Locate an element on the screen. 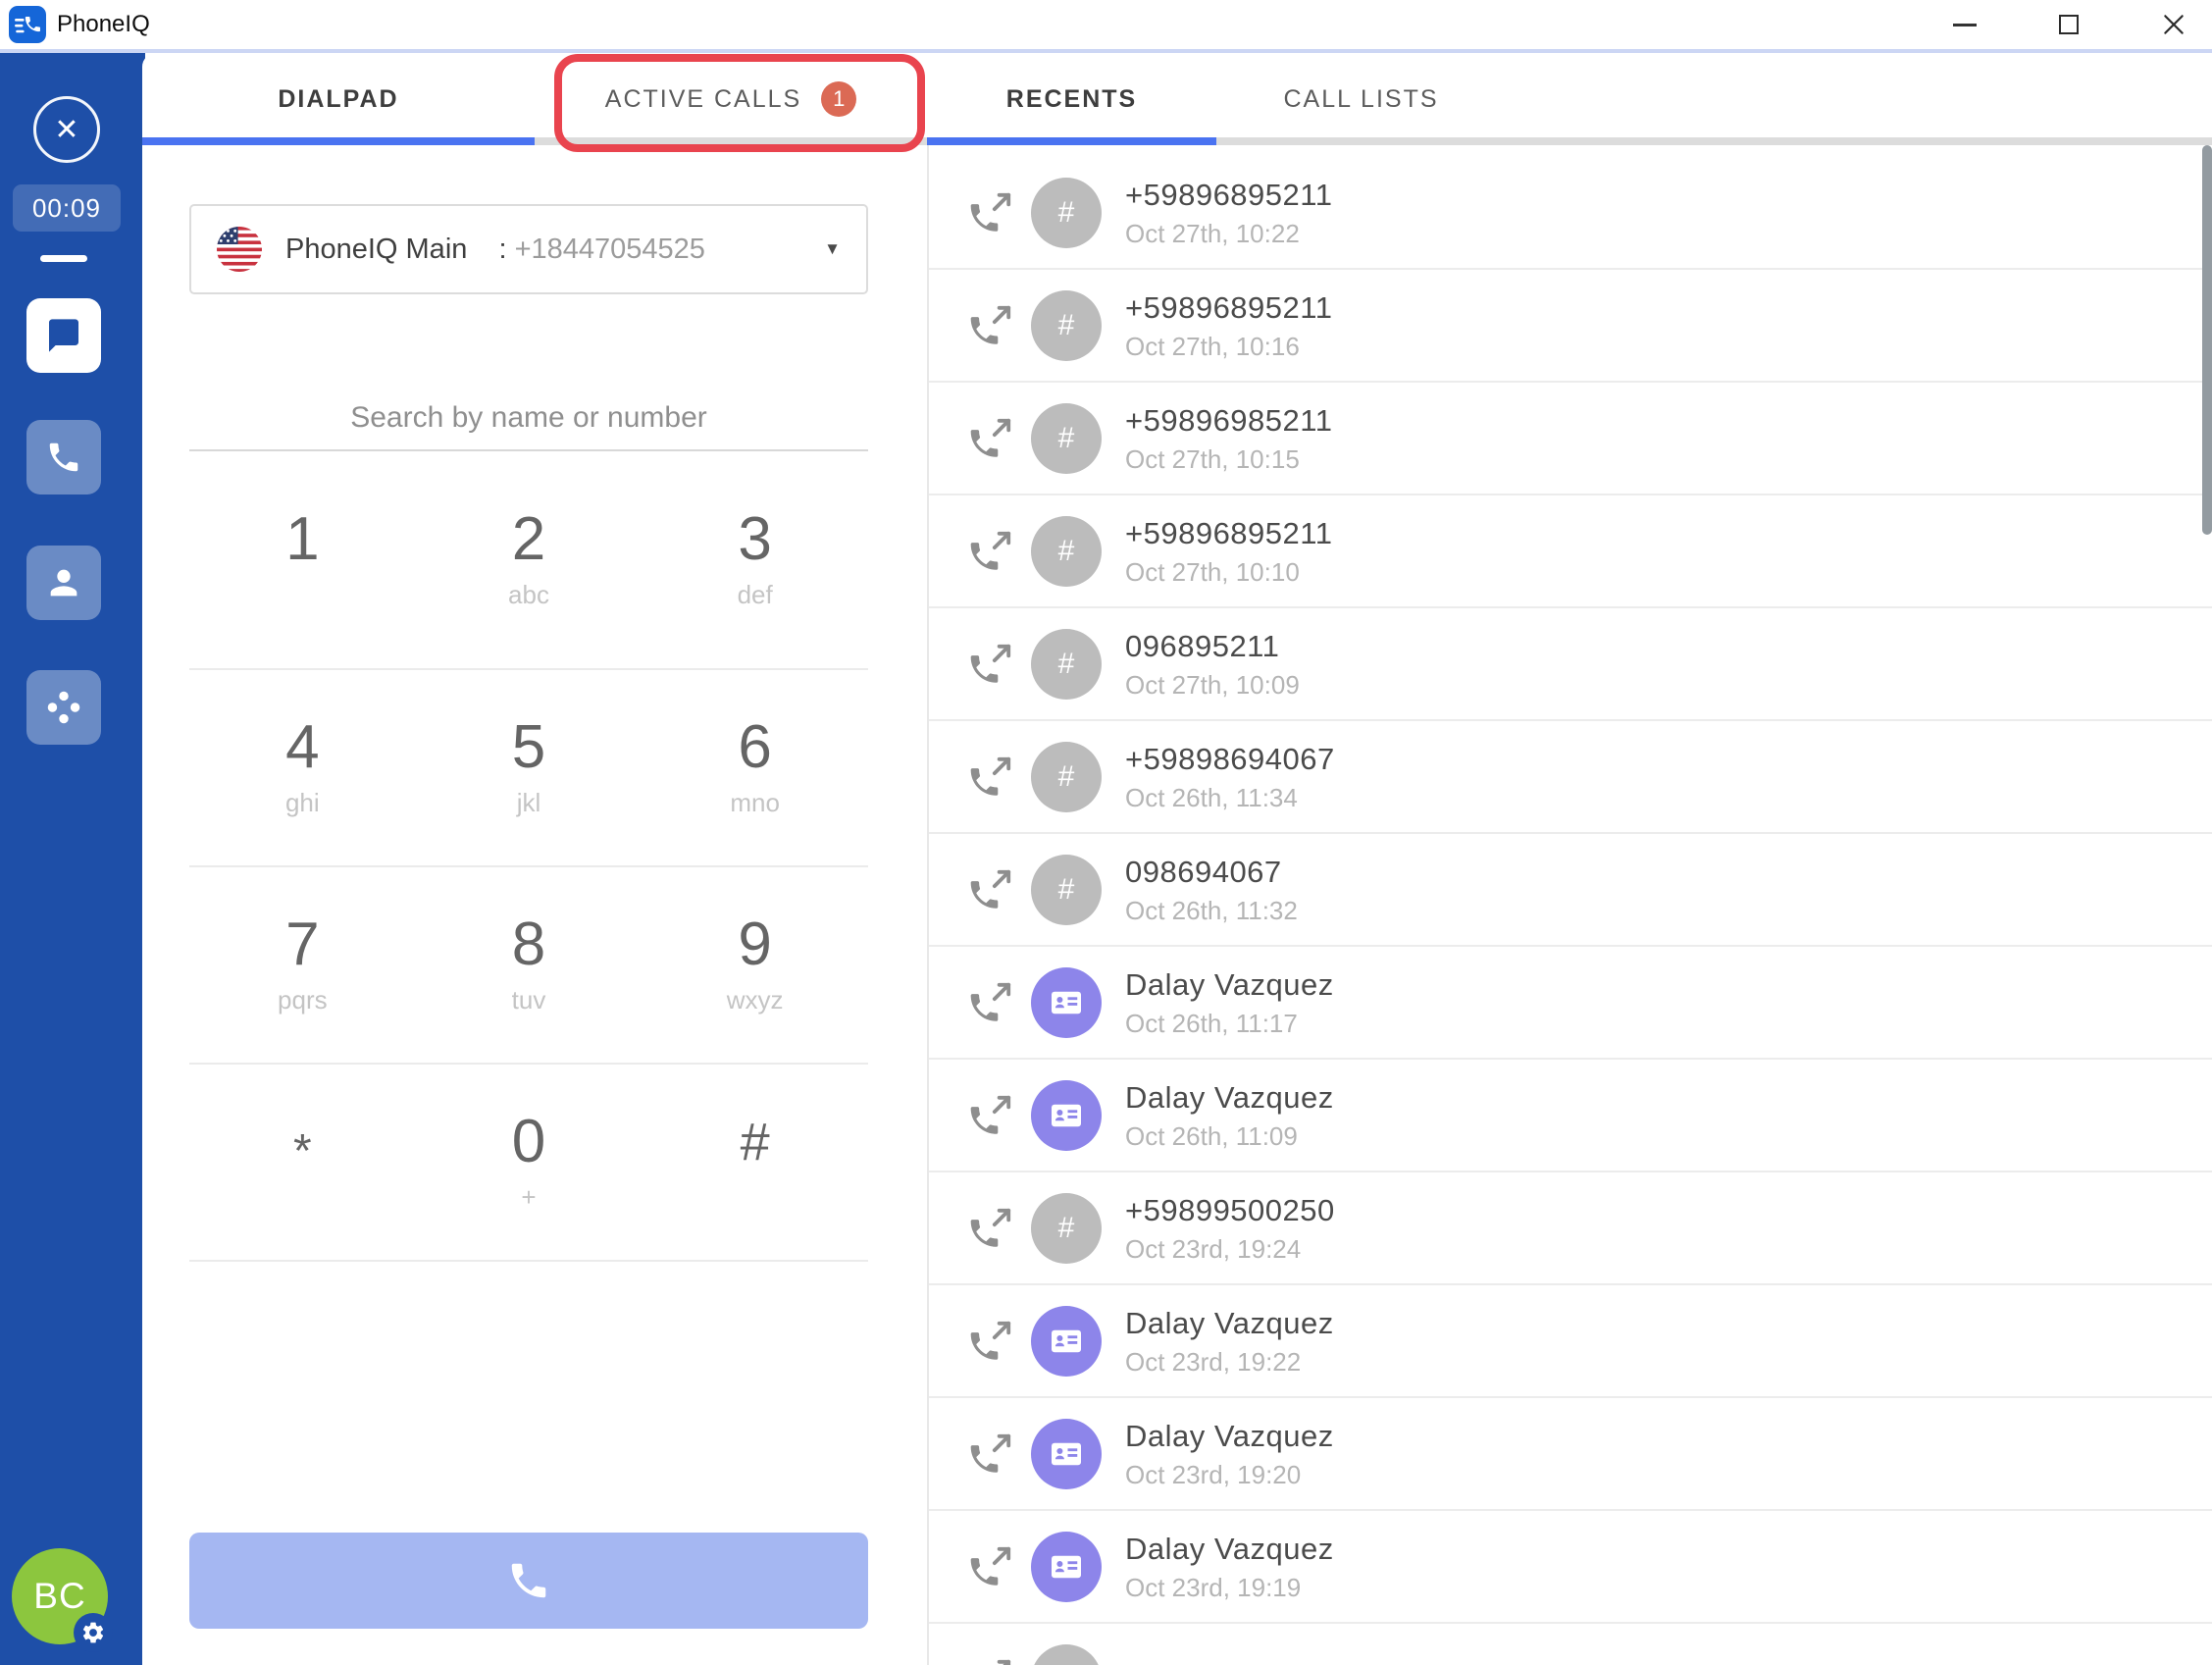  maximize-button is located at coordinates (2069, 24).